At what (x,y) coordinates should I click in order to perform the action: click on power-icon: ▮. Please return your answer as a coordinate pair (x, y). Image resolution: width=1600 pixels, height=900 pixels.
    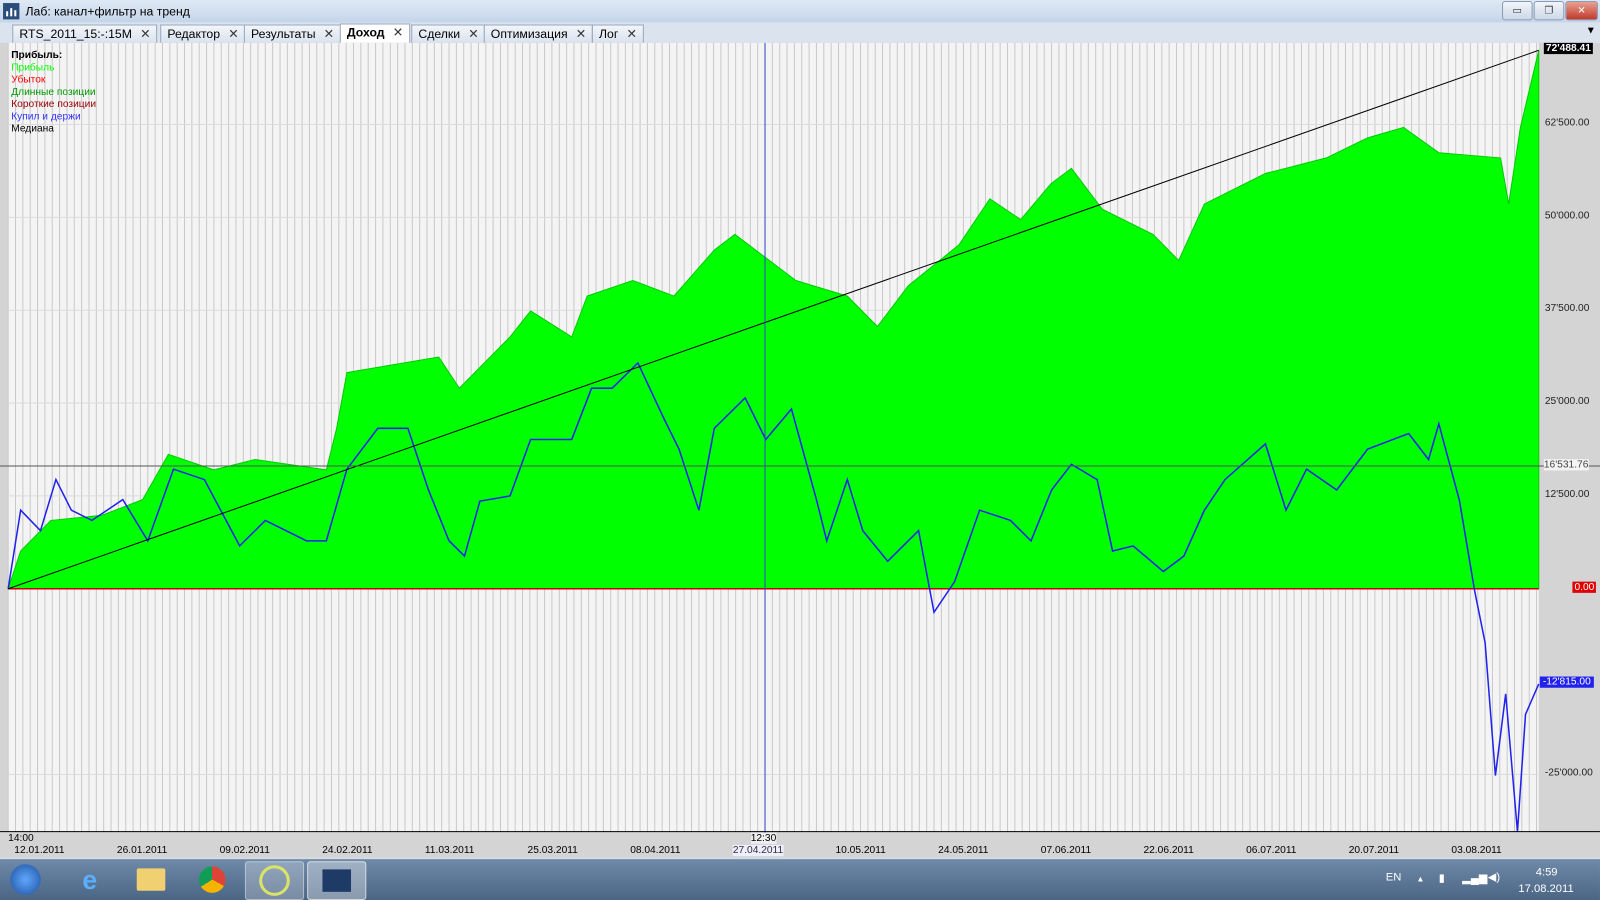
    Looking at the image, I should click on (1442, 877).